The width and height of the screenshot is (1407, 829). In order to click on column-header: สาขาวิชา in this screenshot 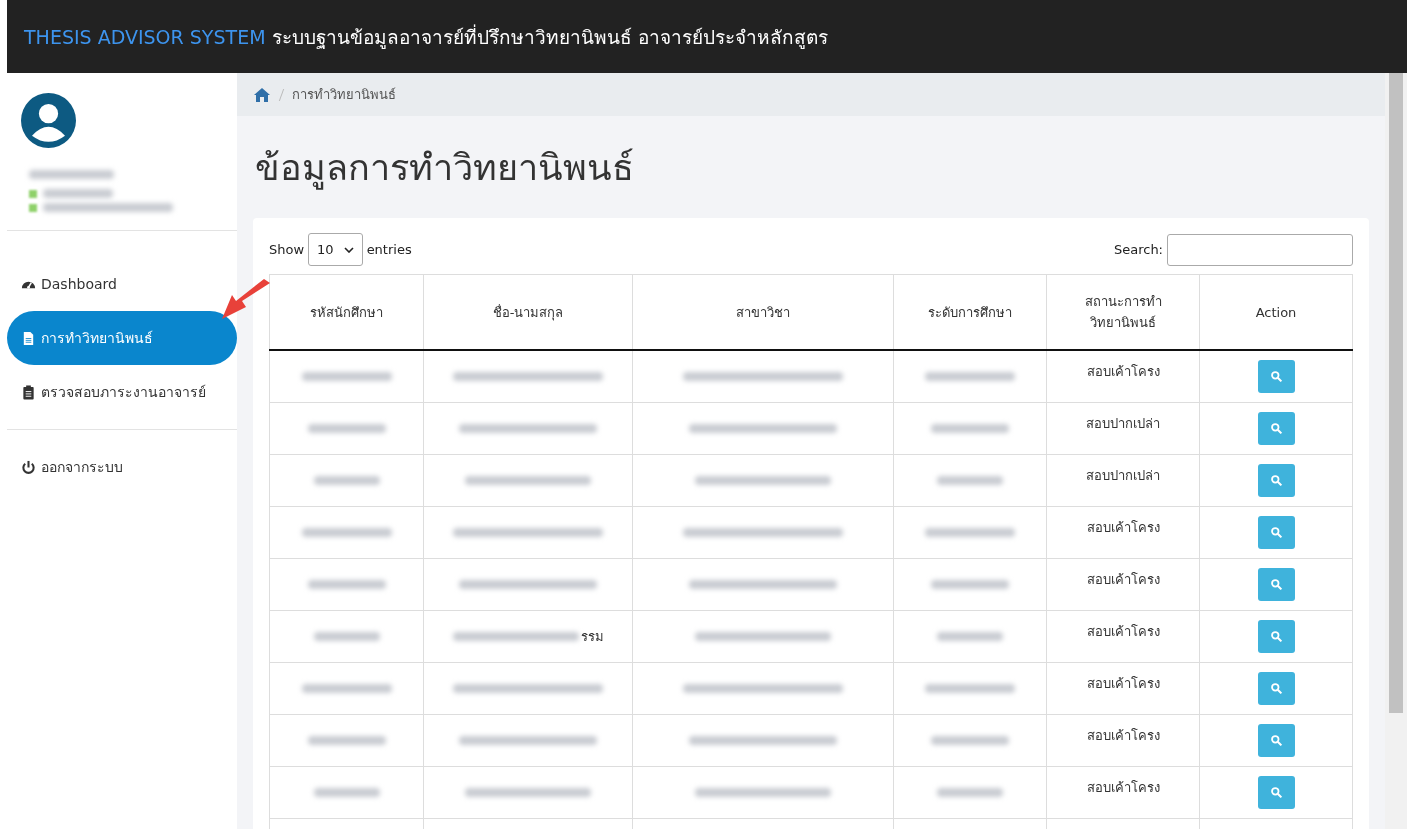, I will do `click(763, 312)`.